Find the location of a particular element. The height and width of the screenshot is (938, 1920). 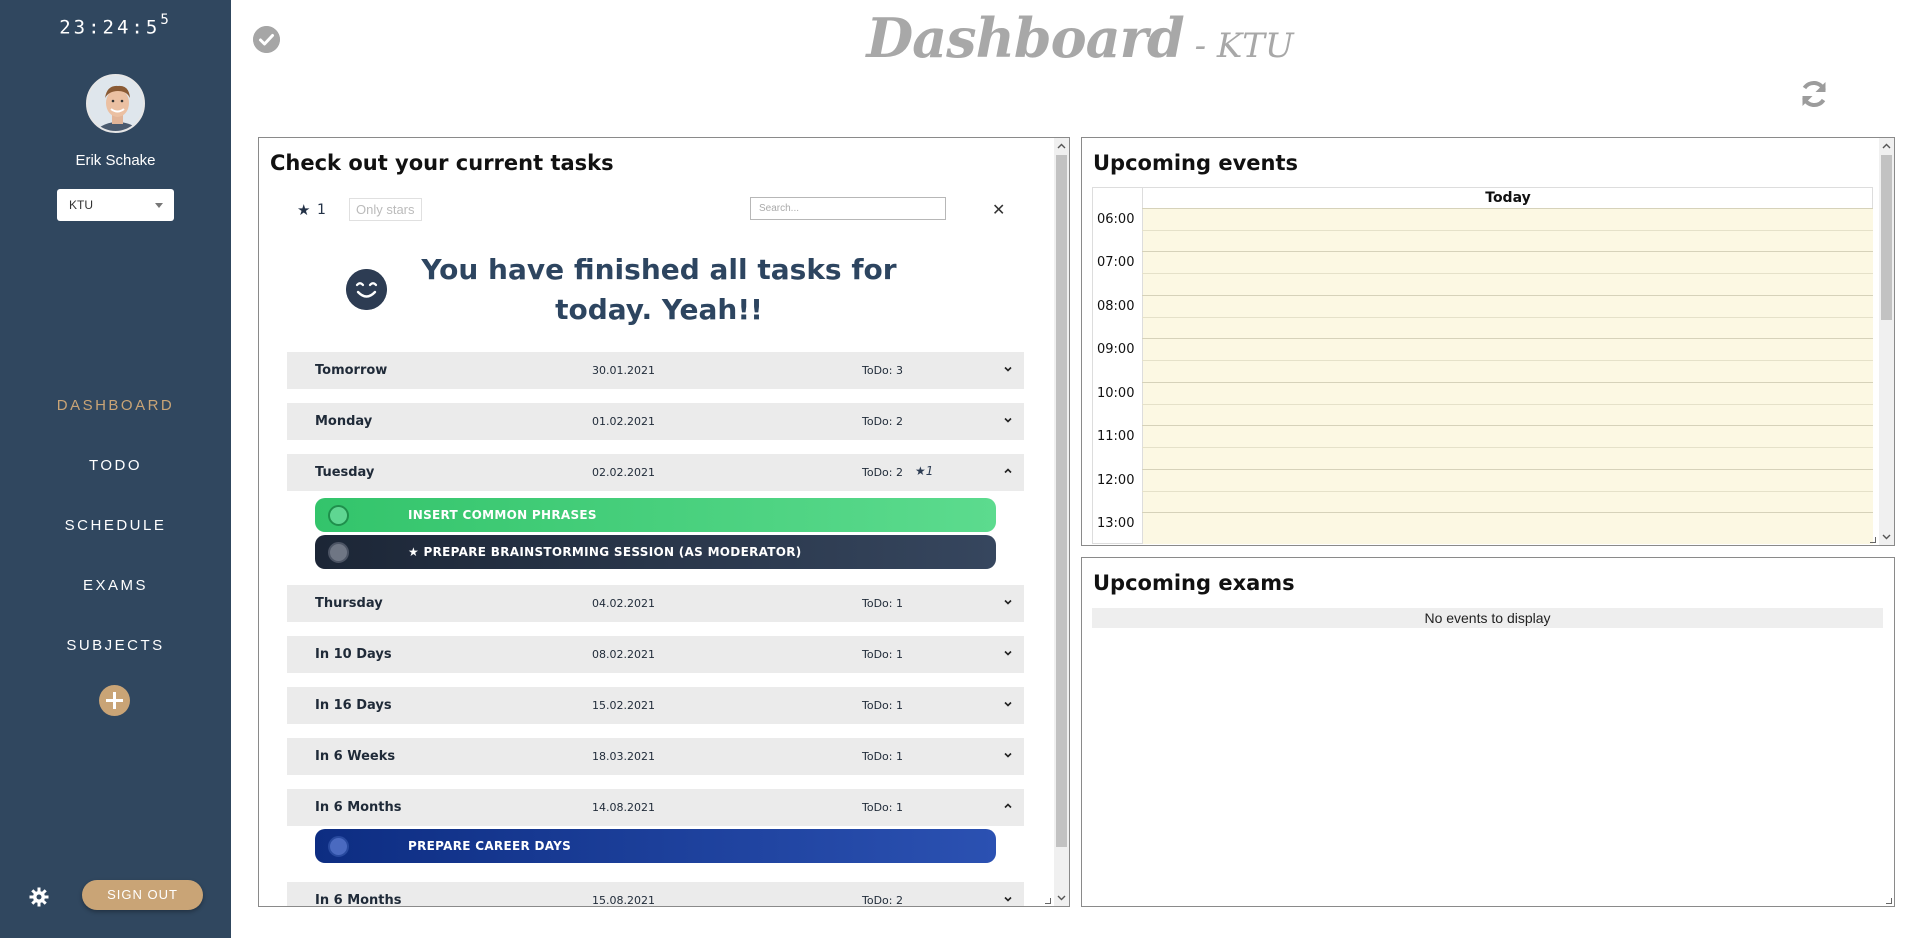

day-row: In 10 Days 08.02.2021 ToDo: 1 is located at coordinates (655, 654).